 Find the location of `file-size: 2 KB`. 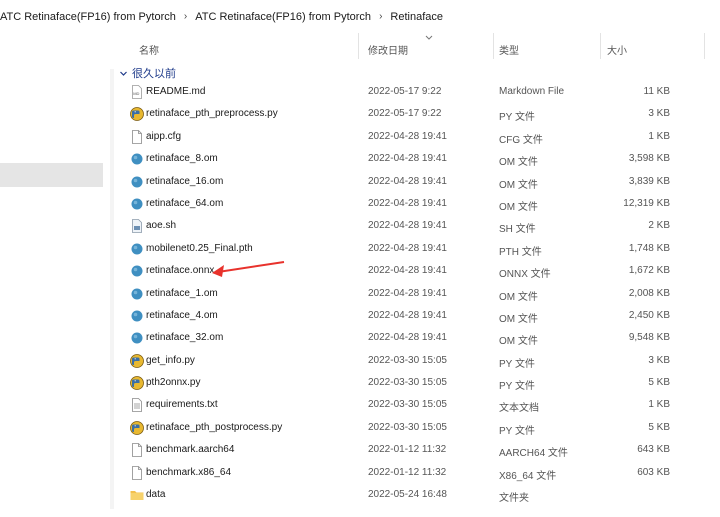

file-size: 2 KB is located at coordinates (659, 226).